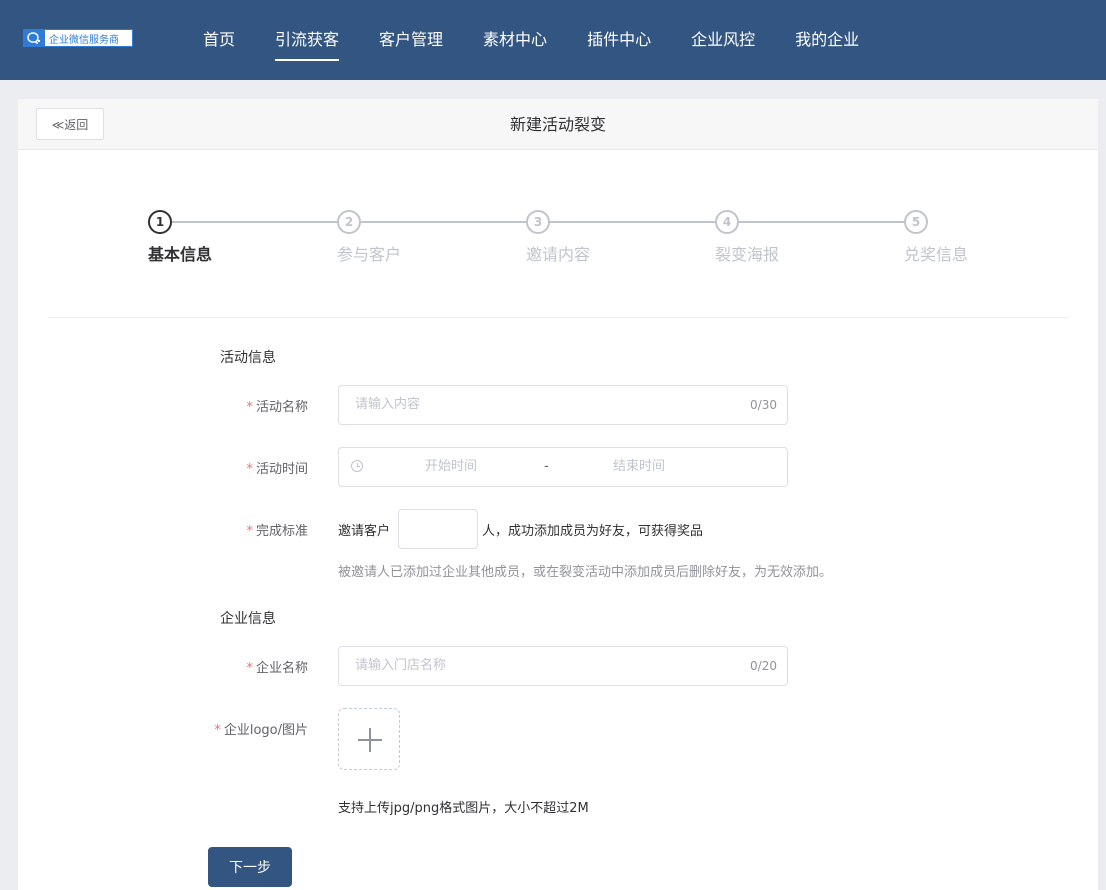  I want to click on nav-item-materials: 素材中心, so click(515, 40).